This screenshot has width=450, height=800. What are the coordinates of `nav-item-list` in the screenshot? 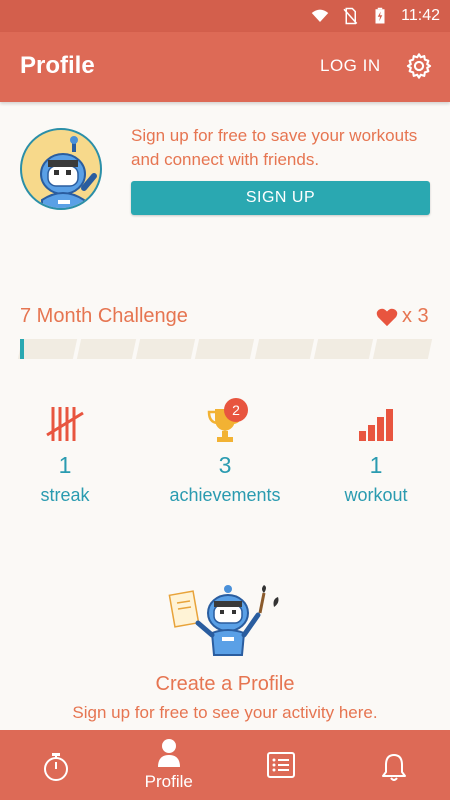 It's located at (281, 765).